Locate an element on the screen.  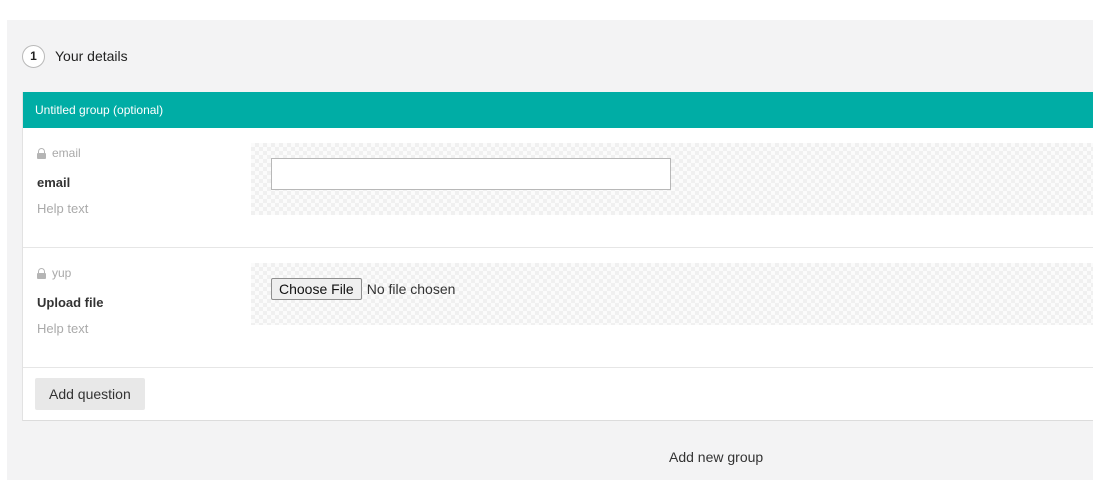
file-upload-control: Choose File No file chosen is located at coordinates (363, 289).